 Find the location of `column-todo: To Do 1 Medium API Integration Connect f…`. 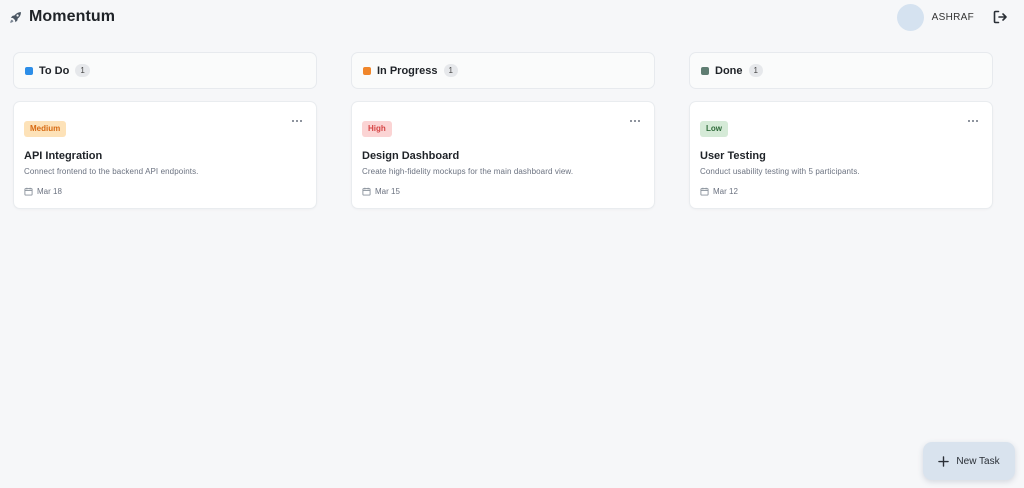

column-todo: To Do 1 Medium API Integration Connect f… is located at coordinates (165, 130).